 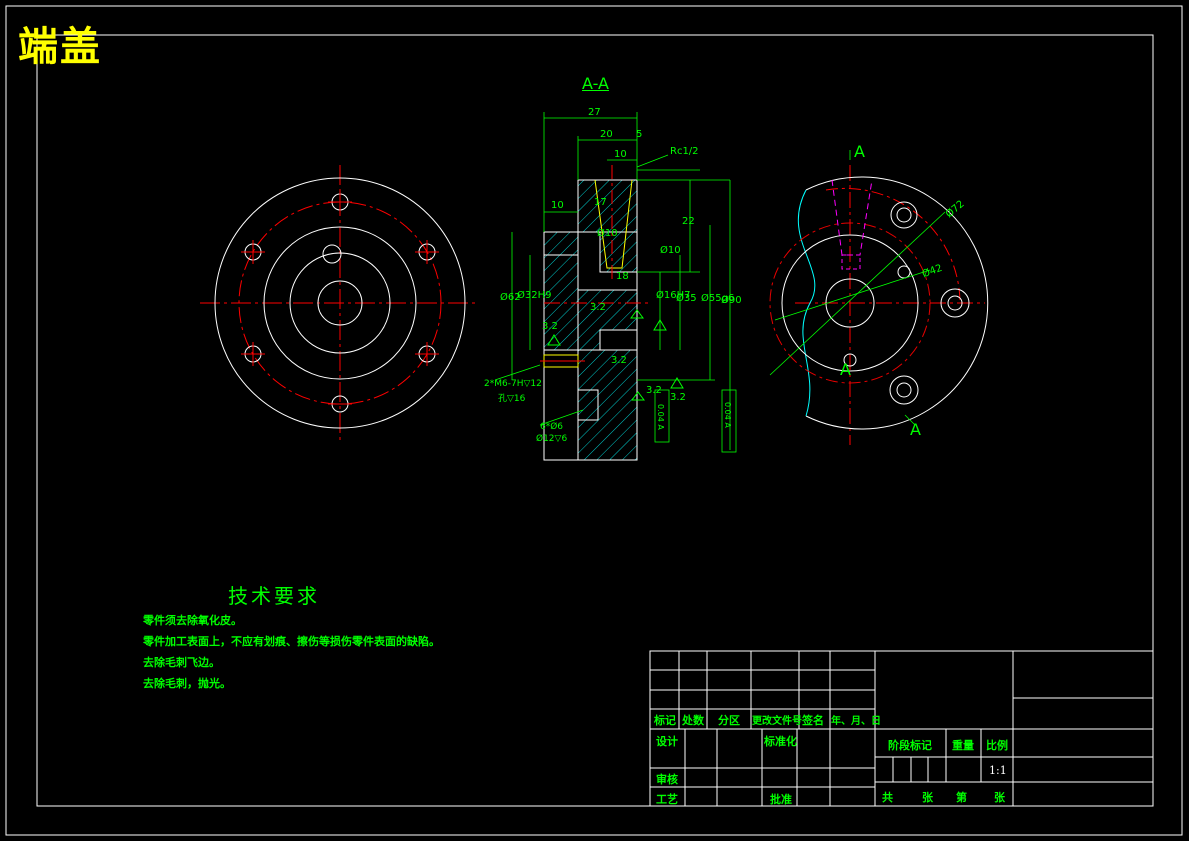 What do you see at coordinates (660, 417) in the screenshot?
I see `tolerance-1: 0.04 A` at bounding box center [660, 417].